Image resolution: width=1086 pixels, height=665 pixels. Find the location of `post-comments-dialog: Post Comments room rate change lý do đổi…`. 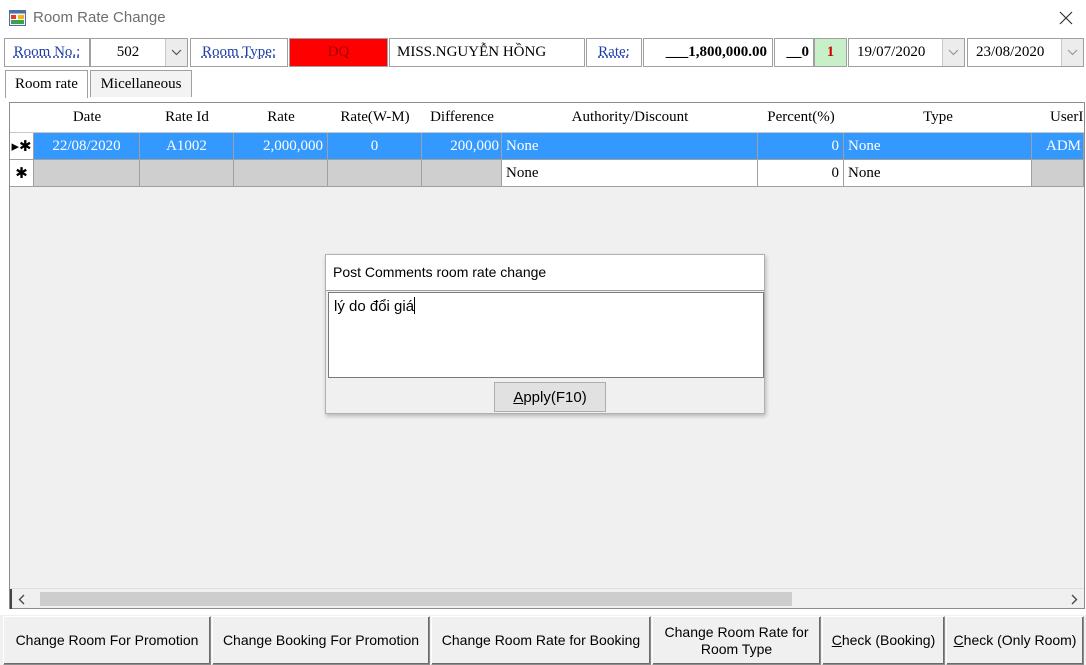

post-comments-dialog: Post Comments room rate change lý do đổi… is located at coordinates (545, 334).